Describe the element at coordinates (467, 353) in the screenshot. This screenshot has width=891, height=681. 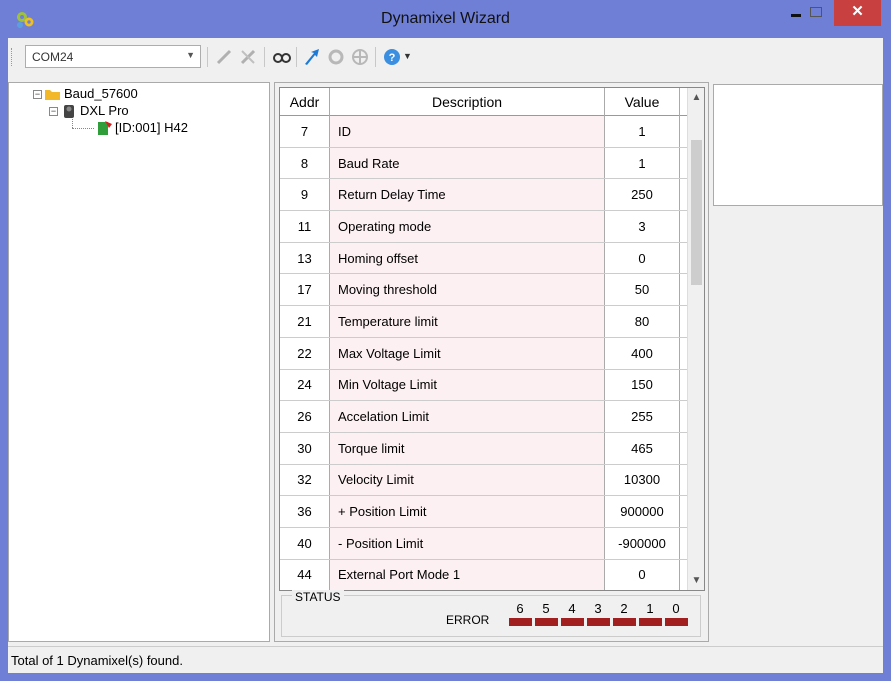
I see `description-cell: Max Voltage Limit` at that location.